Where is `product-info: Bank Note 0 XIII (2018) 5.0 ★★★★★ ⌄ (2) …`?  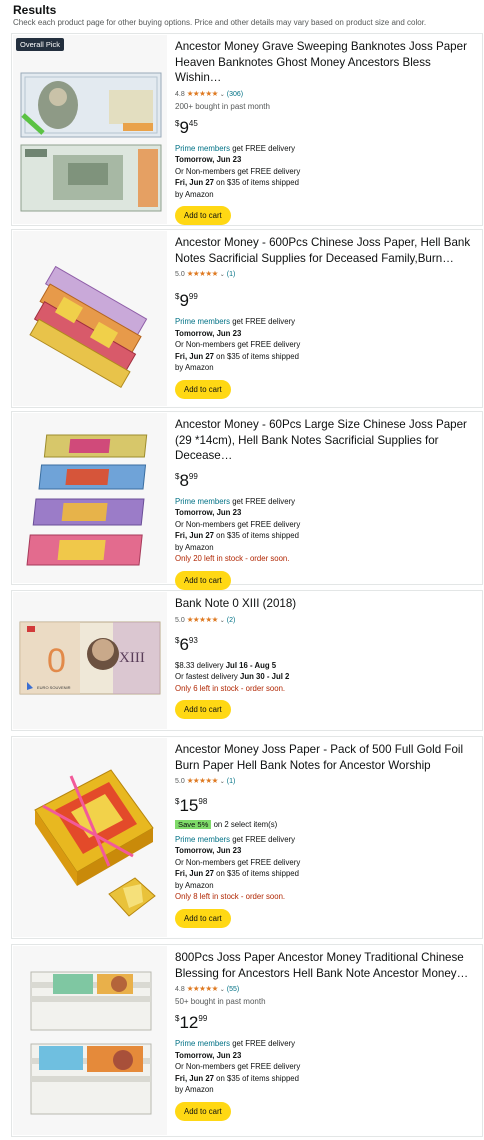 product-info: Bank Note 0 XIII (2018) 5.0 ★★★★★ ⌄ (2) … is located at coordinates (327, 657).